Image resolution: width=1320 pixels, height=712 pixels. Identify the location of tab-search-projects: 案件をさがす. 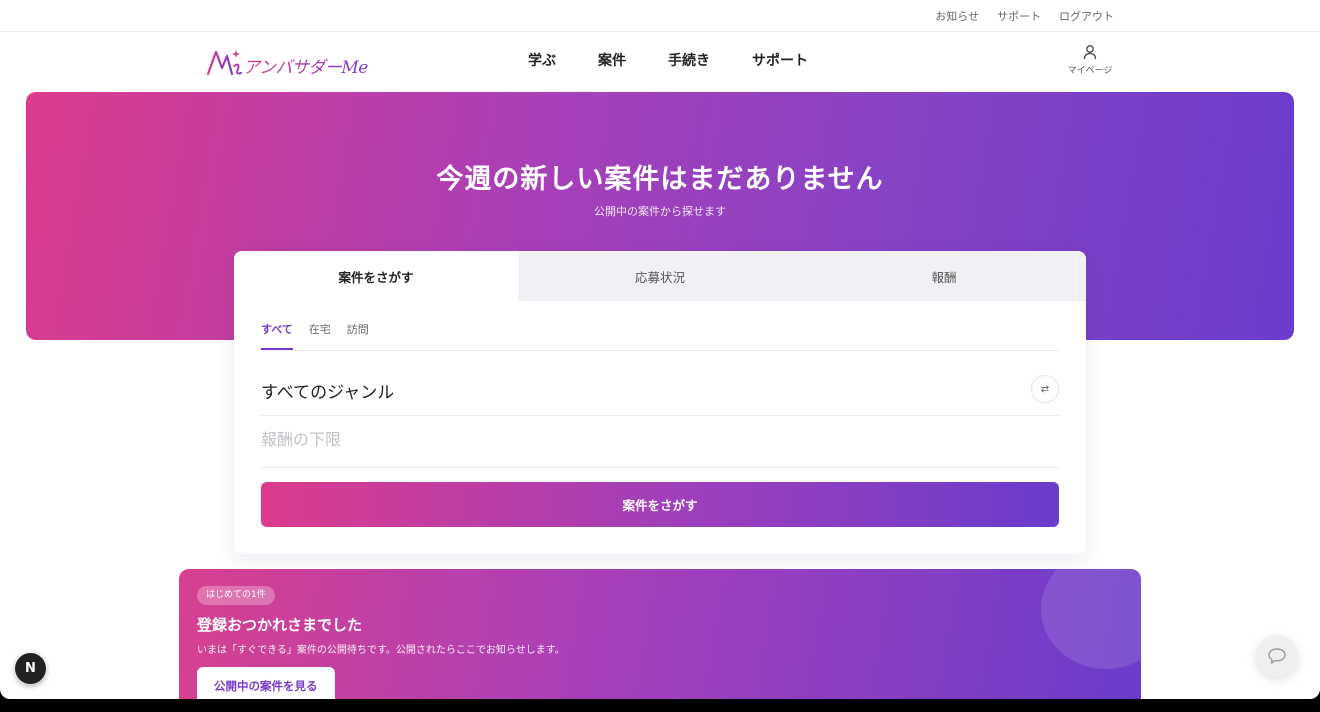
(376, 276).